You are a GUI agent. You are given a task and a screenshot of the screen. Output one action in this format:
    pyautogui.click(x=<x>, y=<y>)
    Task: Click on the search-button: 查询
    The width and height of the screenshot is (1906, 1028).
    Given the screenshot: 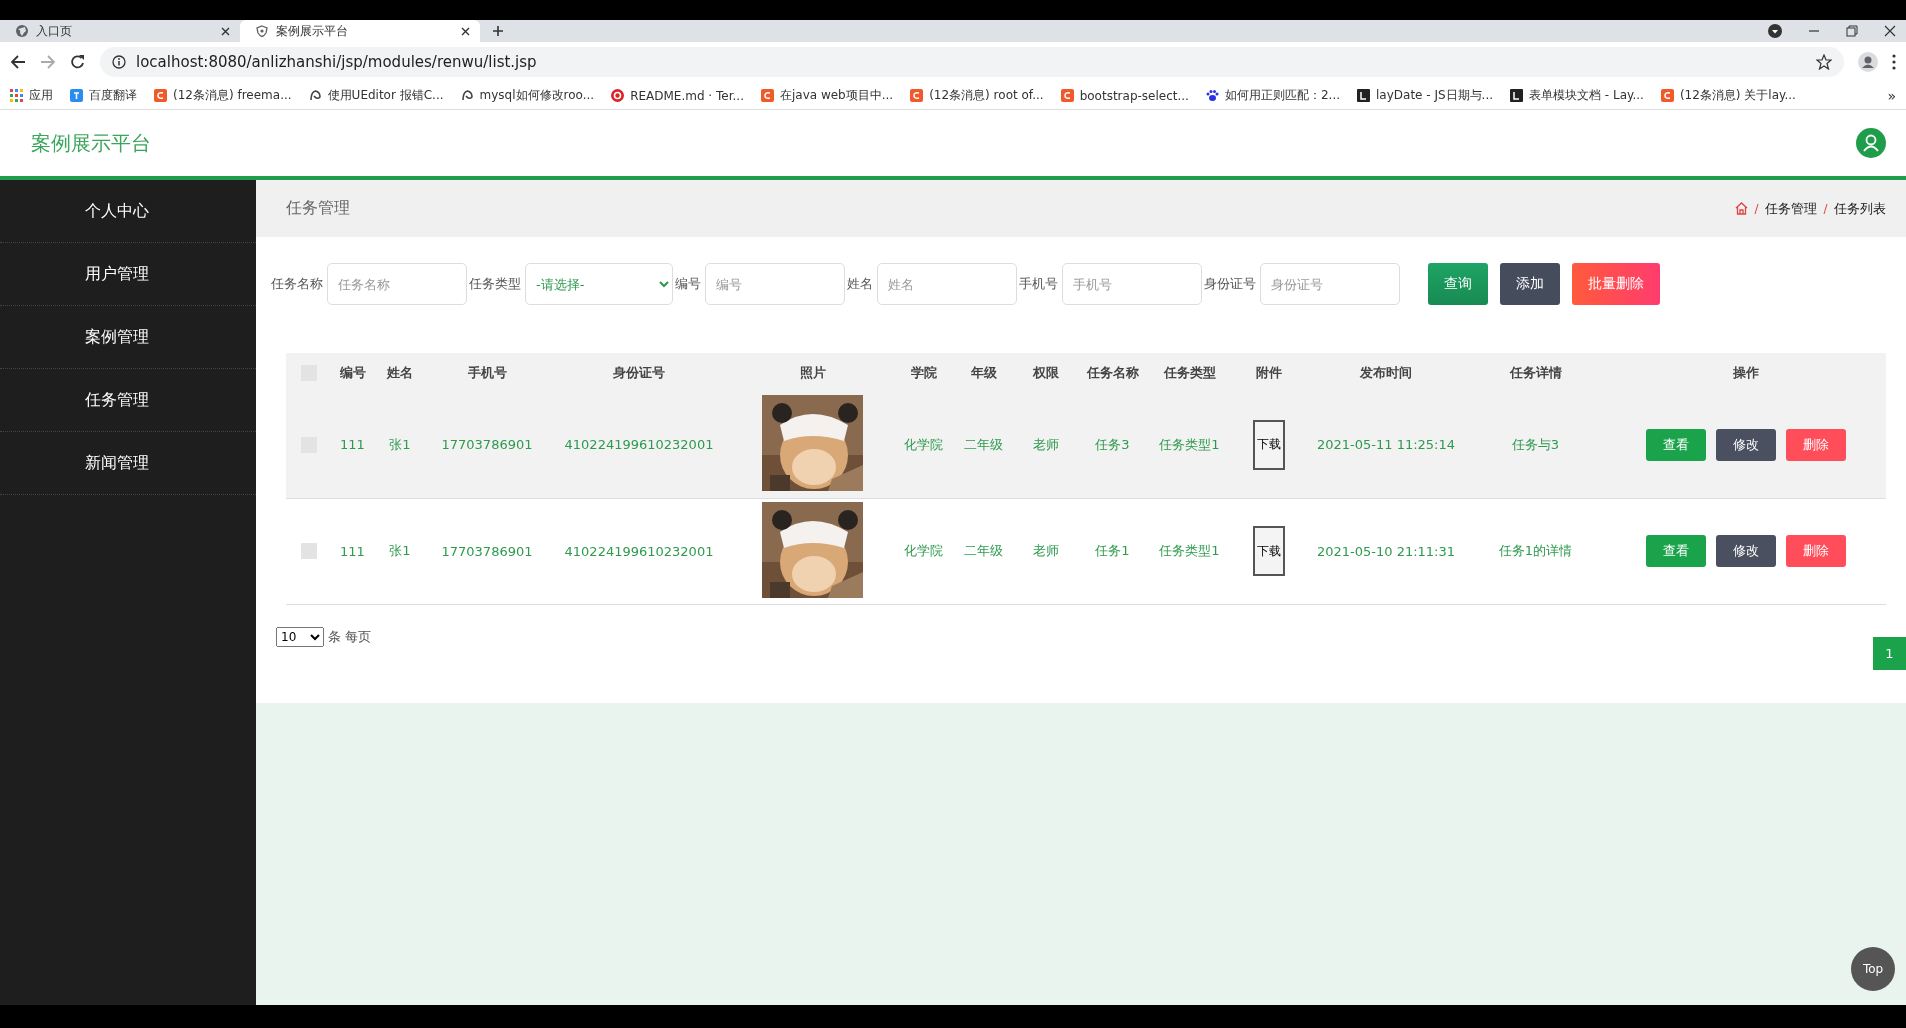 What is the action you would take?
    pyautogui.click(x=1458, y=284)
    